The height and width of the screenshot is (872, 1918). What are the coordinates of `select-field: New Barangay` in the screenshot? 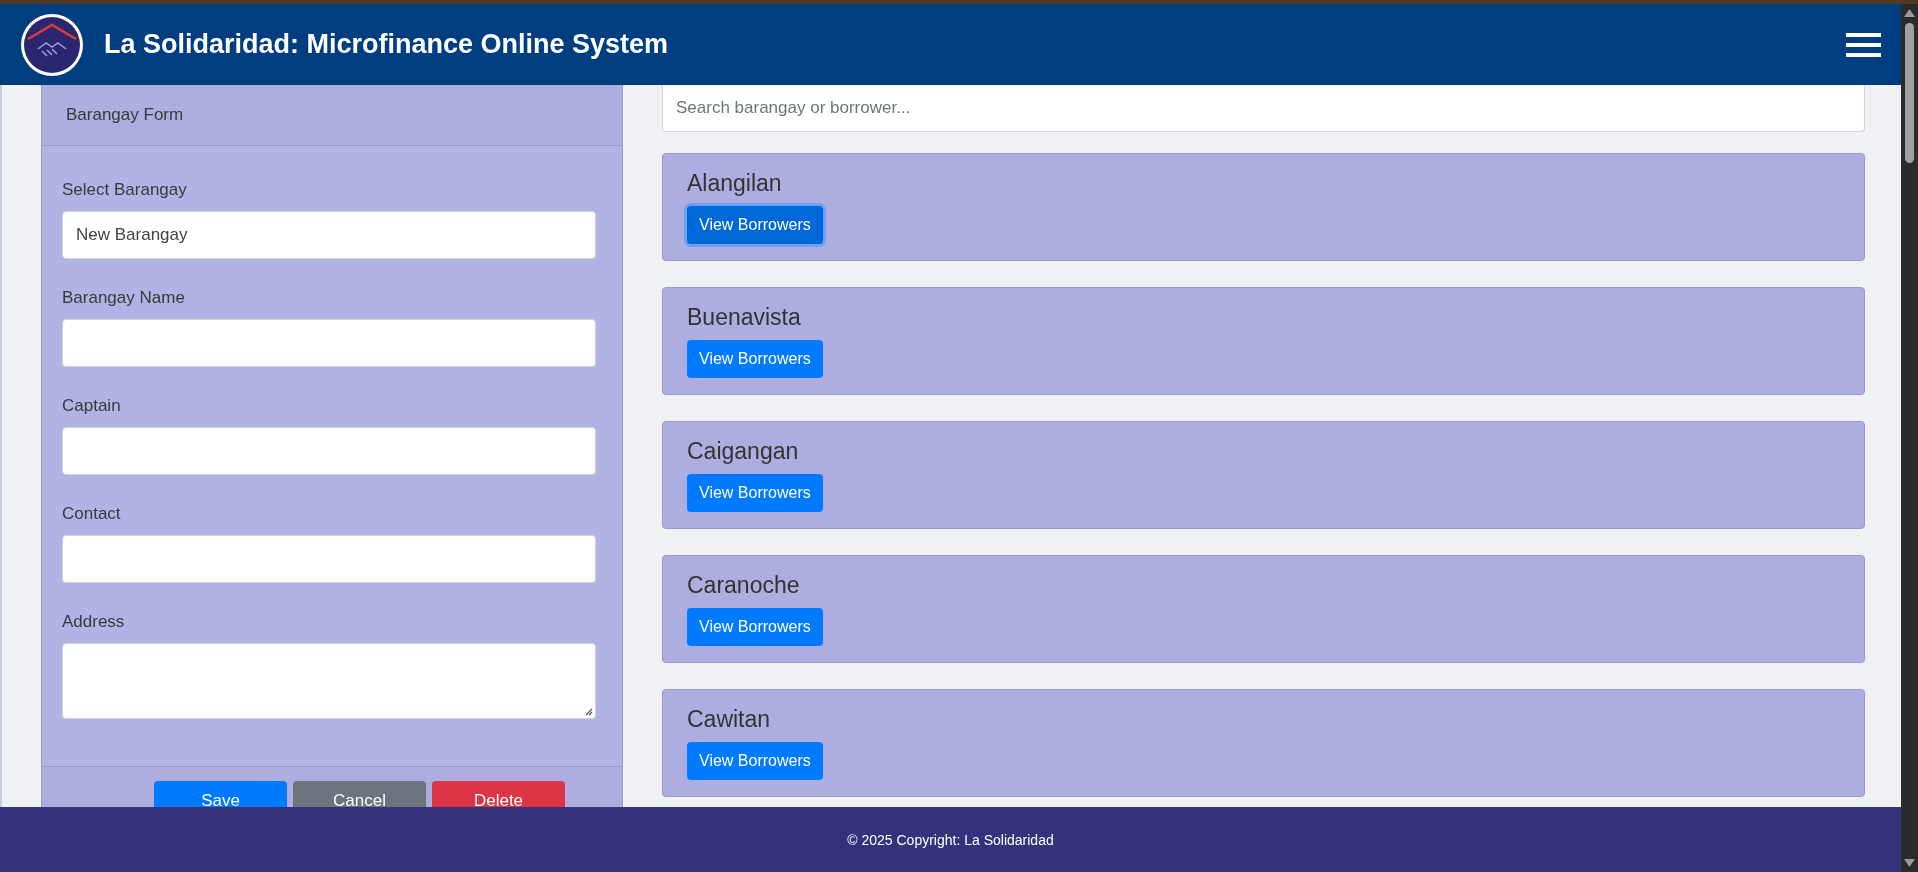 It's located at (329, 235).